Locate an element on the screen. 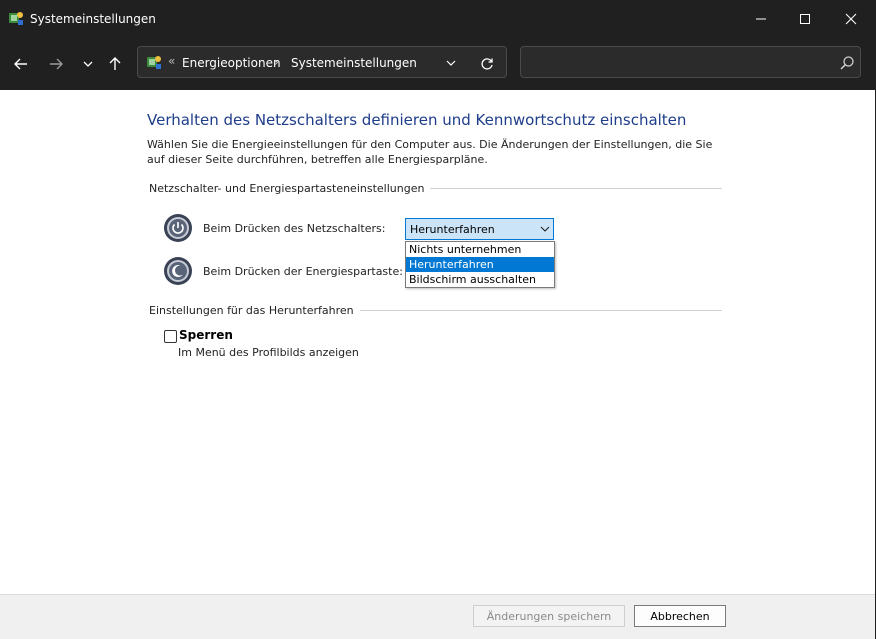 The width and height of the screenshot is (876, 639). option-bildschirm-ausschalten: Bildschirm ausschalten is located at coordinates (480, 279).